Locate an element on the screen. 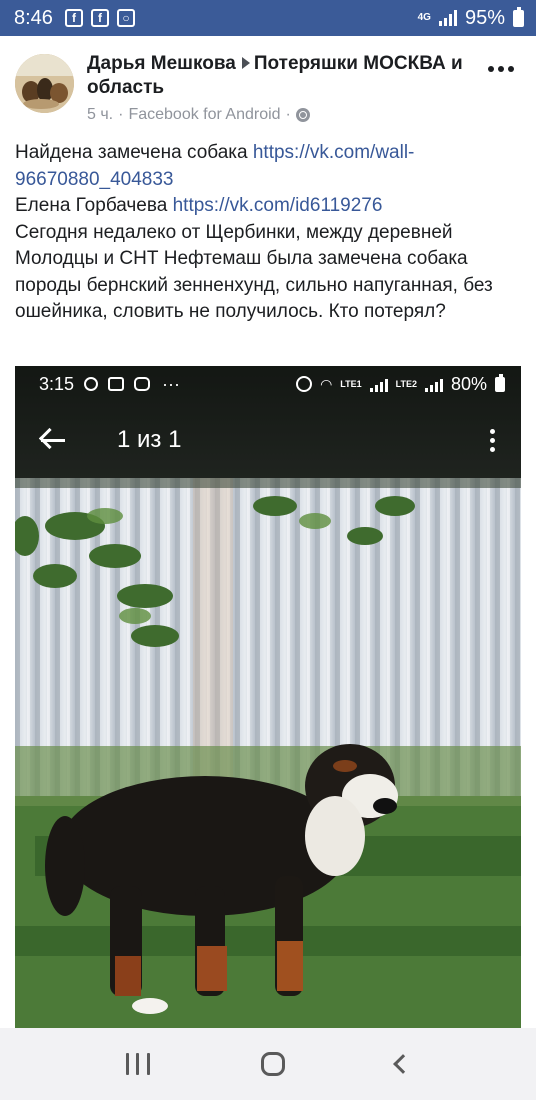 The image size is (536, 1100). kebab-menu-icon is located at coordinates (492, 440).